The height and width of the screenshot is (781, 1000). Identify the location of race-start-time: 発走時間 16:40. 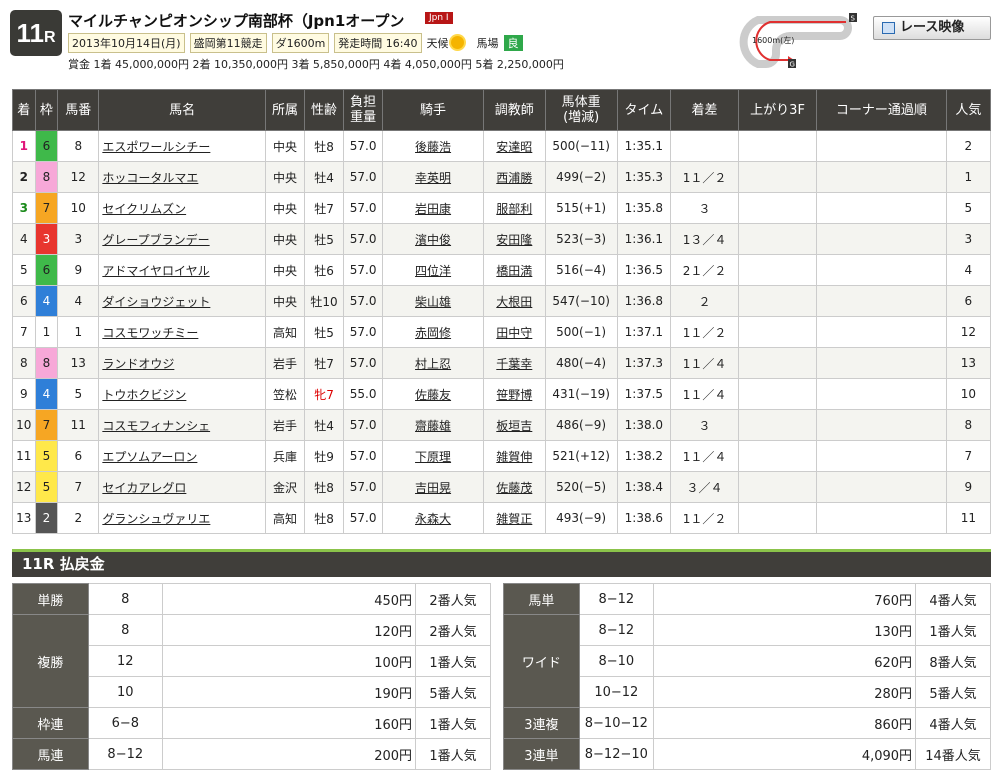
(378, 43).